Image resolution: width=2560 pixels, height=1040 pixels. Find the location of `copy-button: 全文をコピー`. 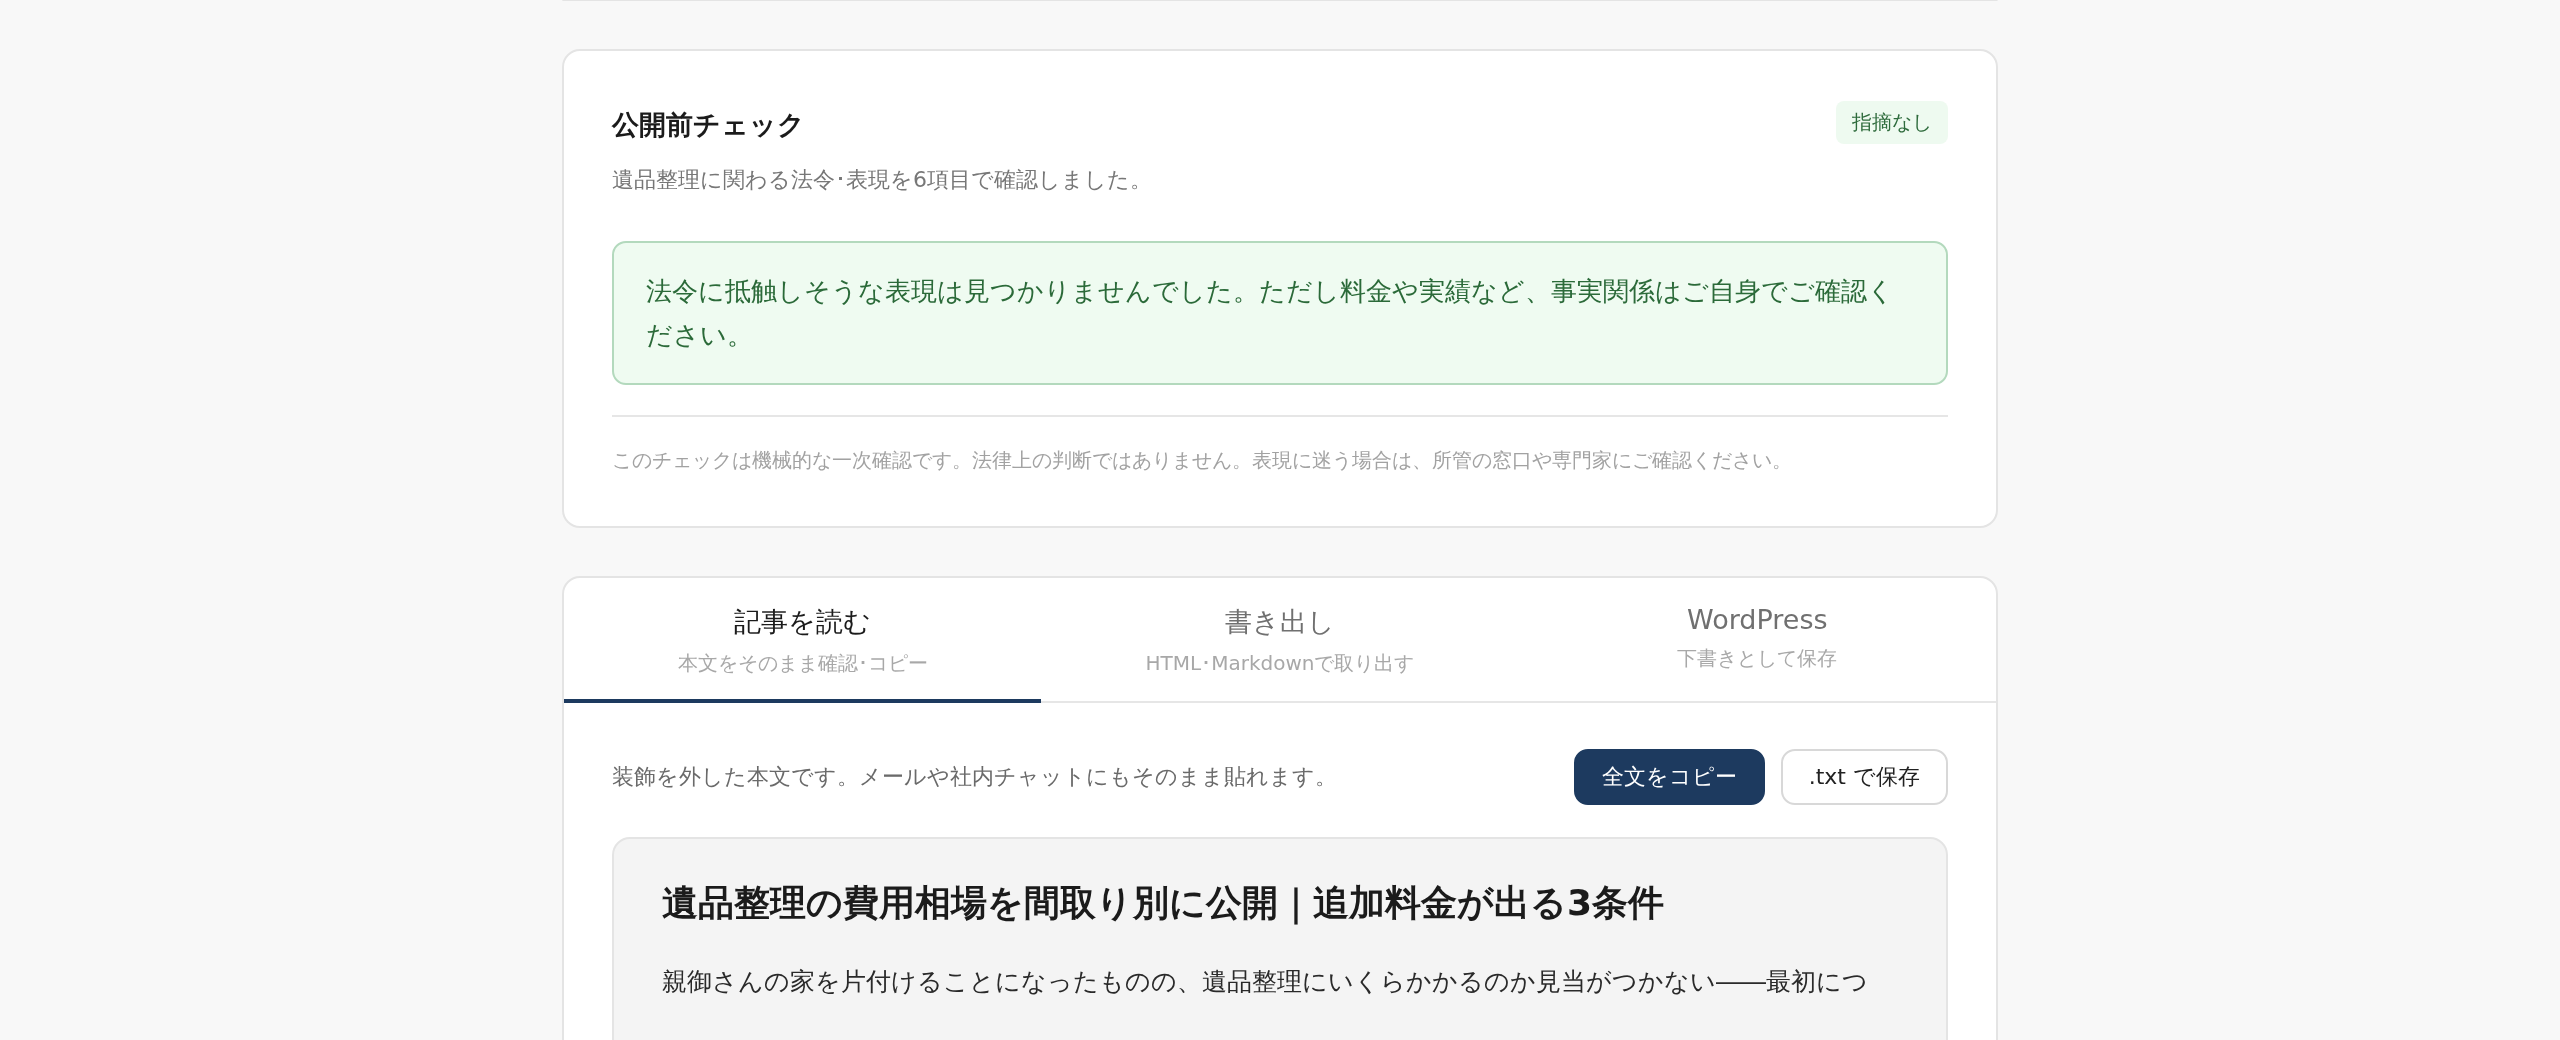

copy-button: 全文をコピー is located at coordinates (1669, 777).